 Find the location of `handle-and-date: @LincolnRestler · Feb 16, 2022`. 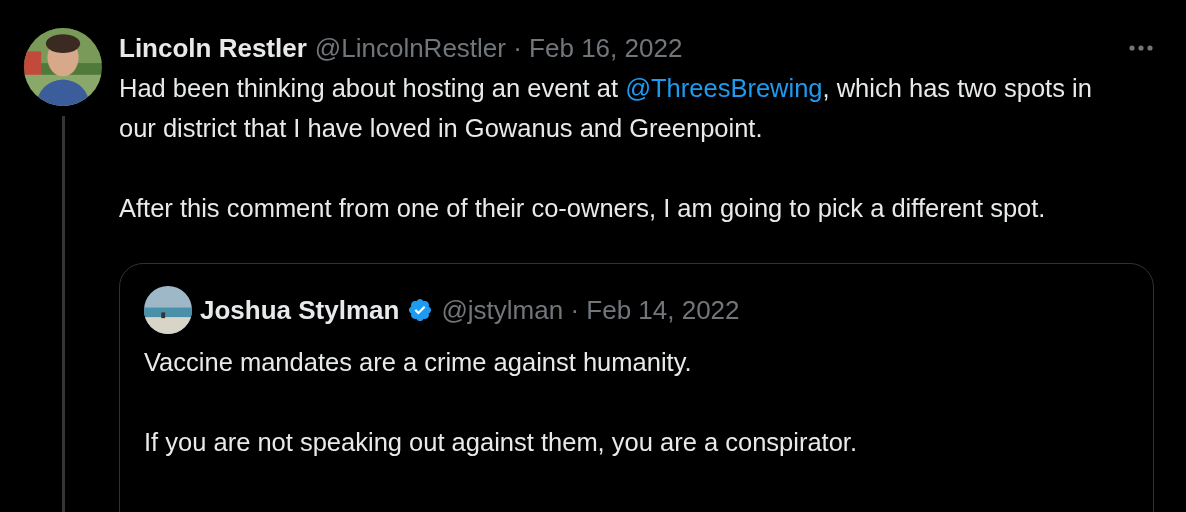

handle-and-date: @LincolnRestler · Feb 16, 2022 is located at coordinates (498, 48).